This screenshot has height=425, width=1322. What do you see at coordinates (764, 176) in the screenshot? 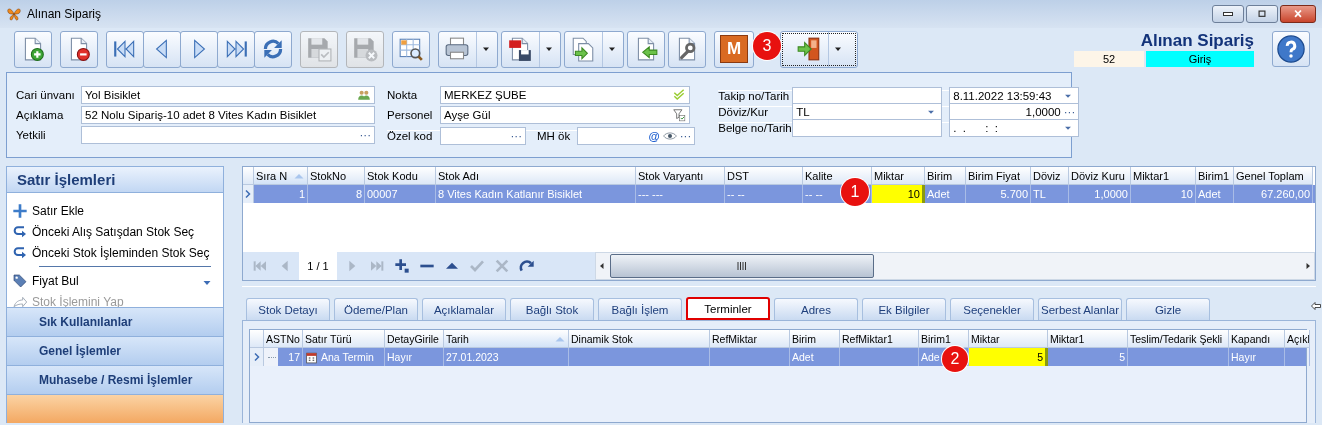
I see `column-header: DST` at bounding box center [764, 176].